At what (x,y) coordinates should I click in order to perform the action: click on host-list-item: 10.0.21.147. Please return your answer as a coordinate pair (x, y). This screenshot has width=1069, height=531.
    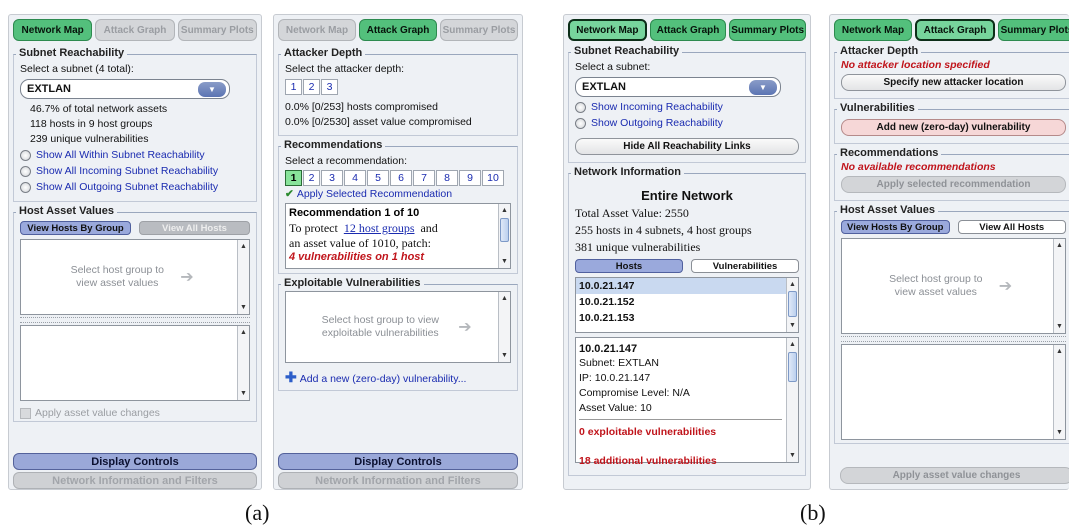
    Looking at the image, I should click on (681, 286).